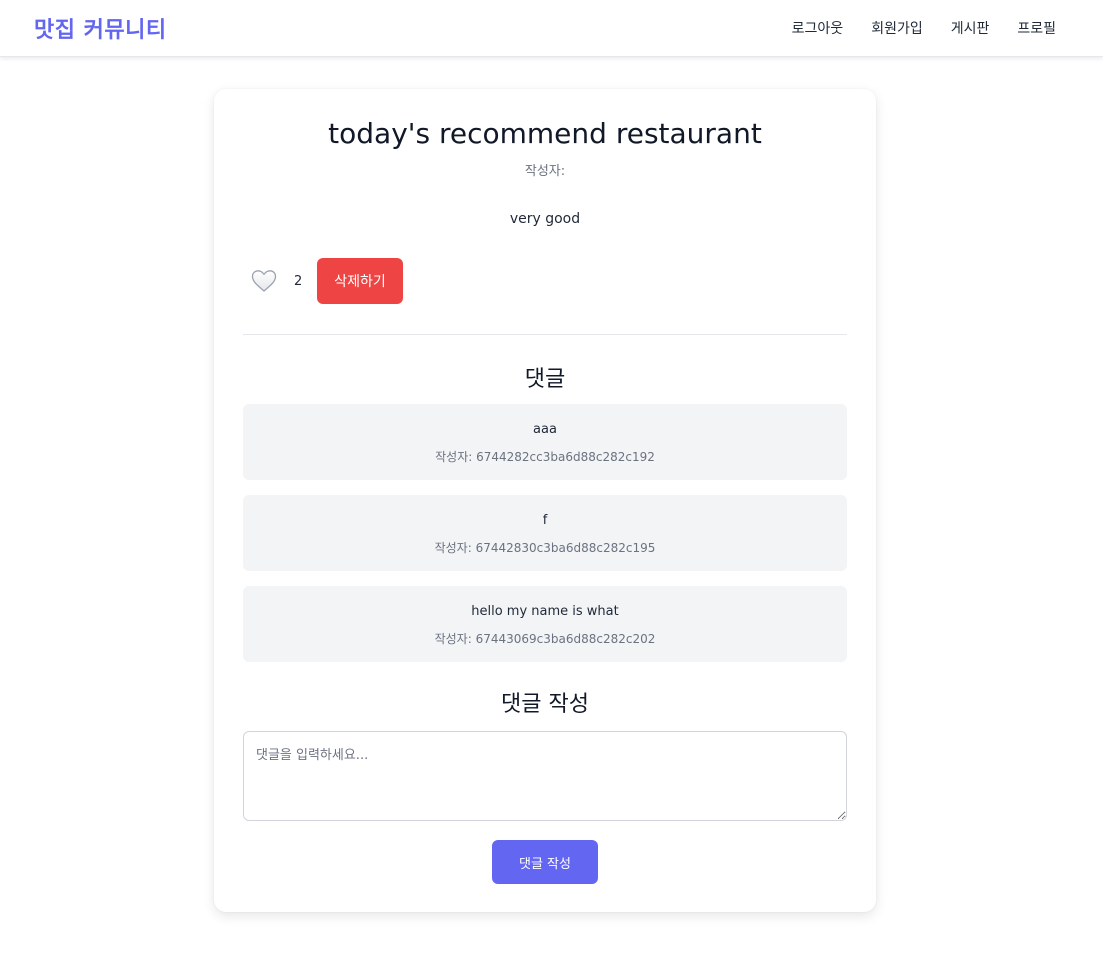  What do you see at coordinates (100, 28) in the screenshot?
I see `brand-logo-link: 맛집 커뮤니티` at bounding box center [100, 28].